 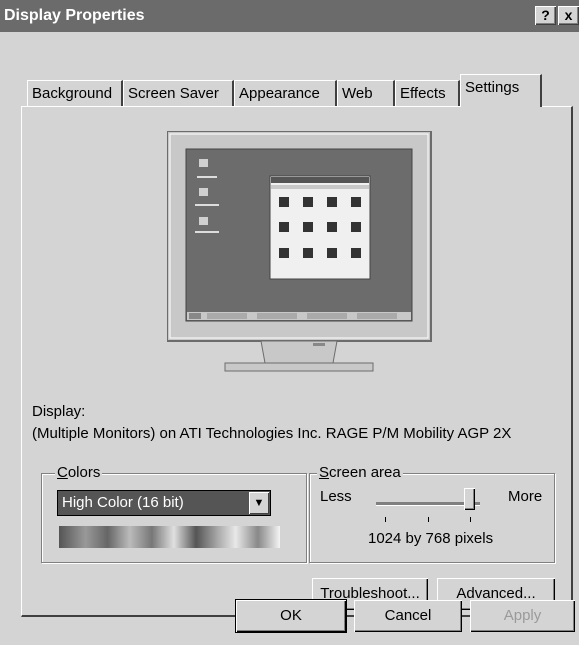 What do you see at coordinates (501, 90) in the screenshot?
I see `tab-settings: Settings` at bounding box center [501, 90].